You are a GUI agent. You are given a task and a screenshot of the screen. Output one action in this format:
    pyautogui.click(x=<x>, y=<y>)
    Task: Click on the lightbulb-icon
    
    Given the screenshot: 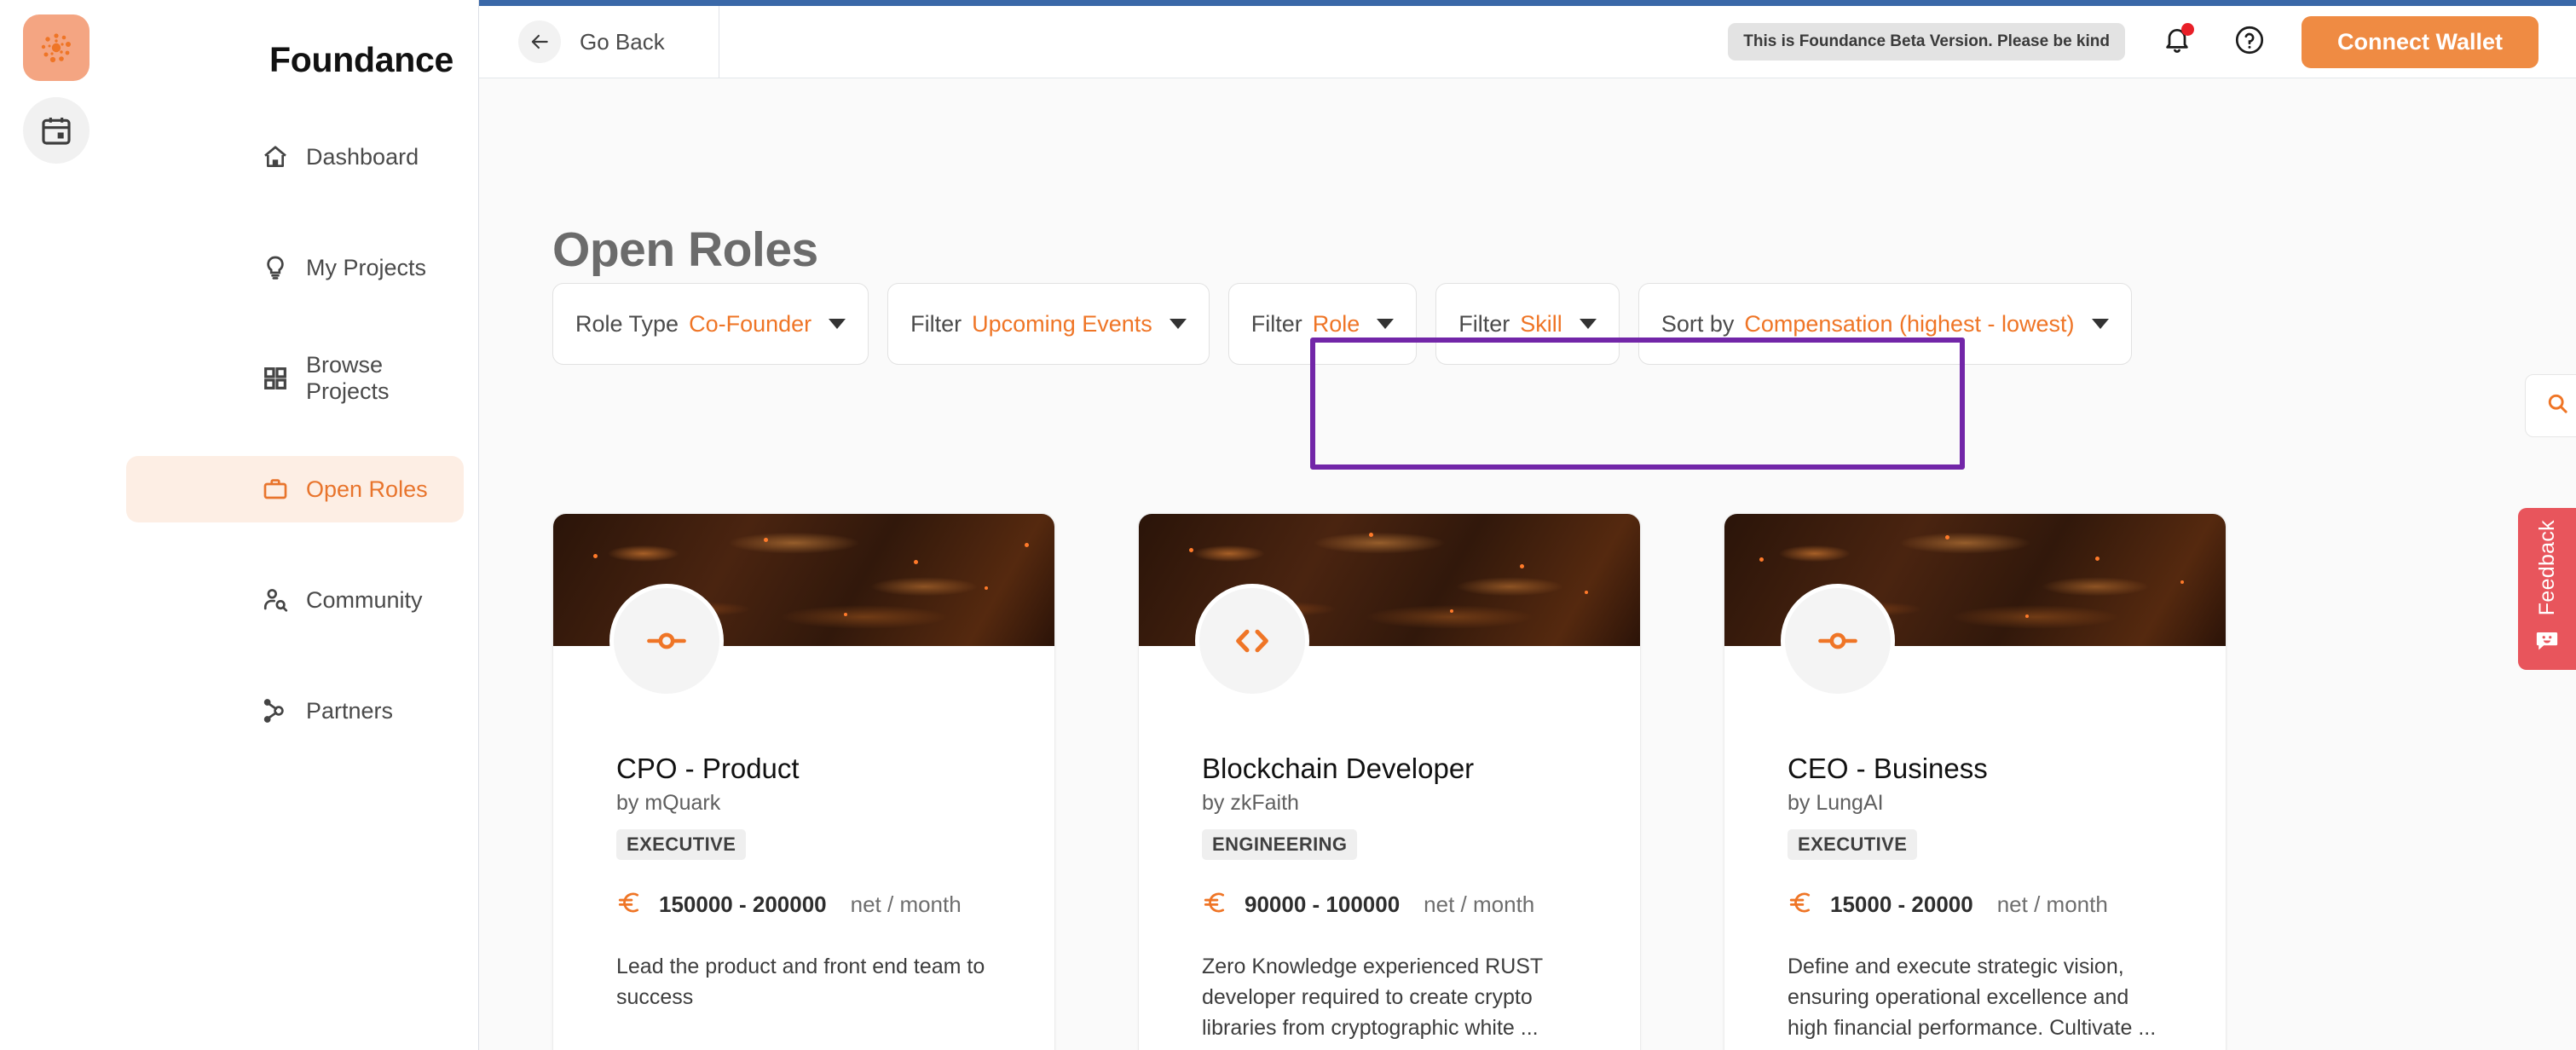 What is the action you would take?
    pyautogui.click(x=275, y=267)
    